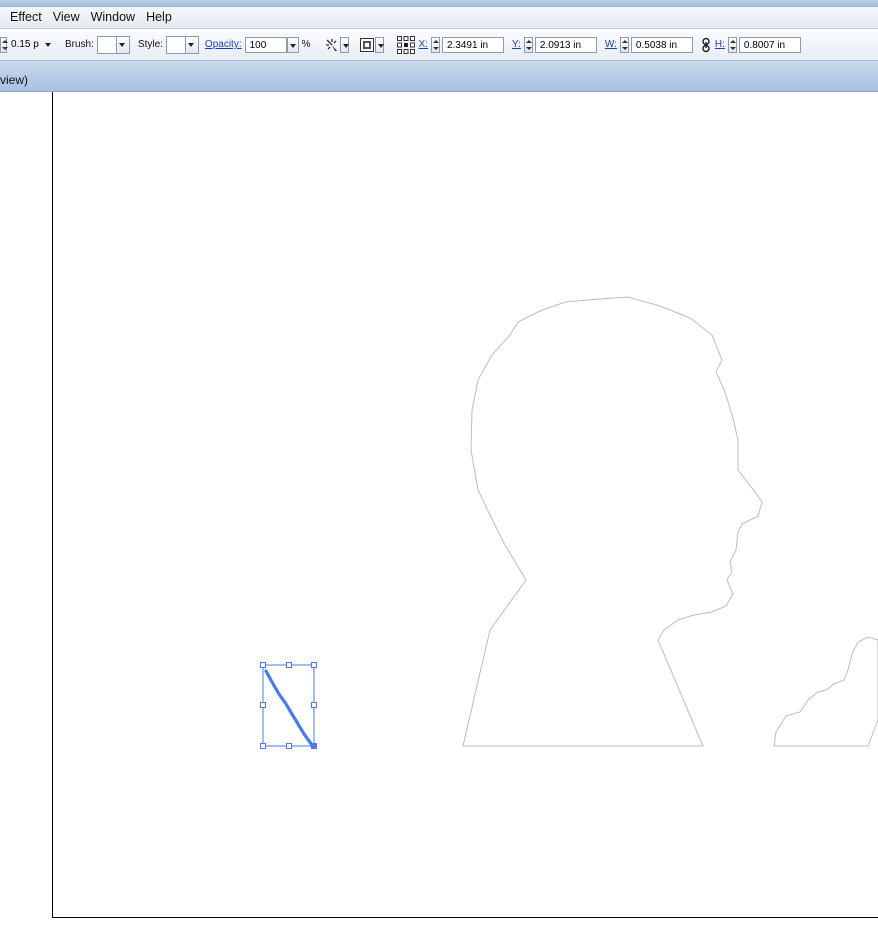 This screenshot has width=878, height=937. Describe the element at coordinates (825, 691) in the screenshot. I see `second-silhouette-outline` at that location.